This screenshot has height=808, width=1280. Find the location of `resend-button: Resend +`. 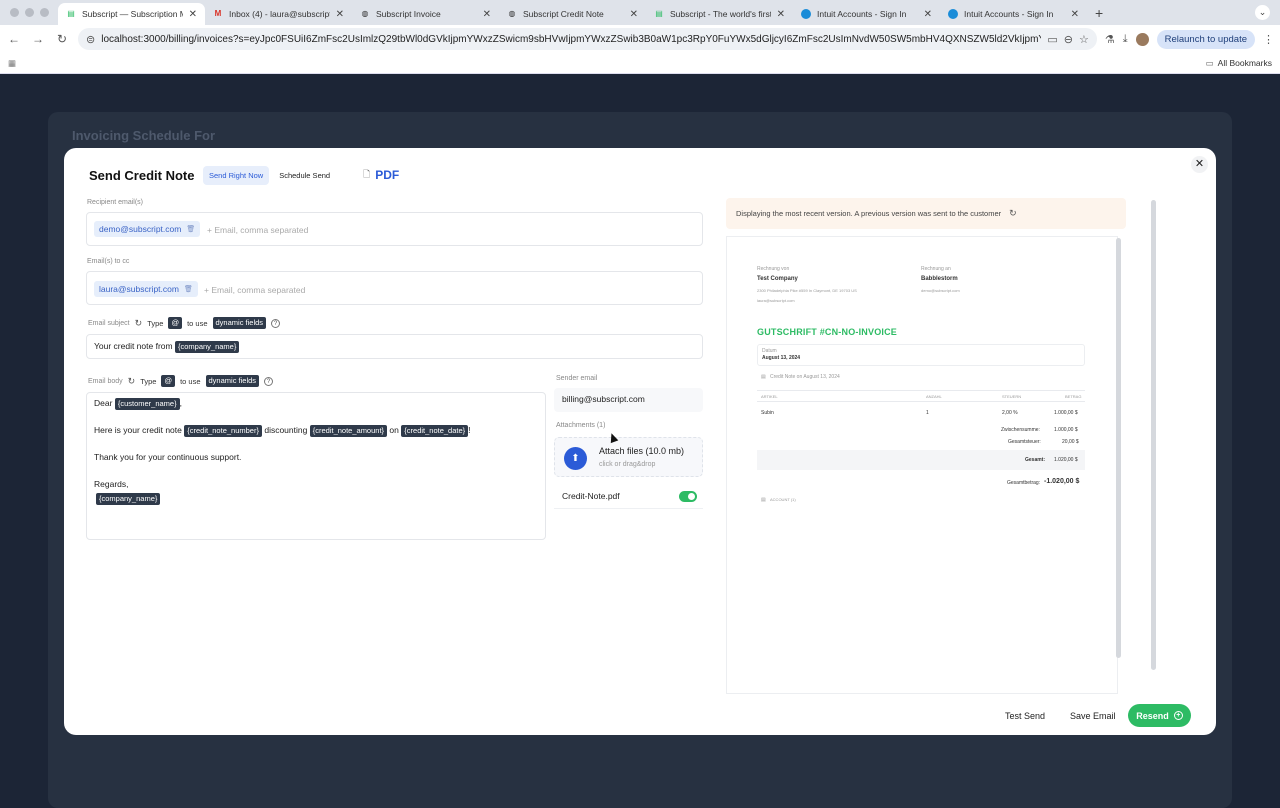

resend-button: Resend + is located at coordinates (1159, 715).